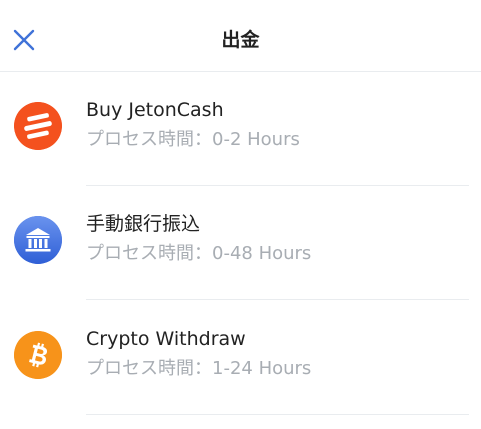 The image size is (481, 429). Describe the element at coordinates (193, 139) in the screenshot. I see `method-process-time: プロセス時間：0-2 Hours` at that location.